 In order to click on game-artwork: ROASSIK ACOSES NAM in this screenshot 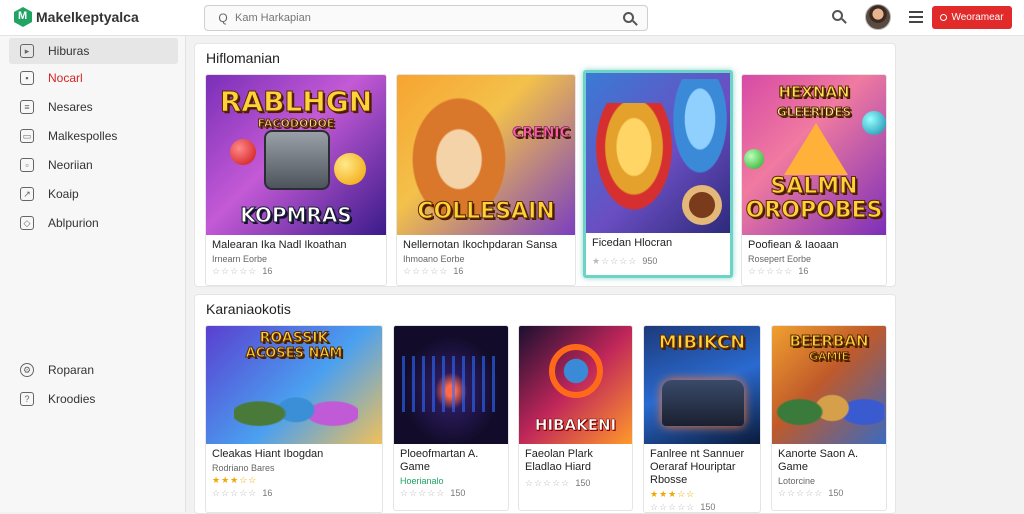, I will do `click(294, 385)`.